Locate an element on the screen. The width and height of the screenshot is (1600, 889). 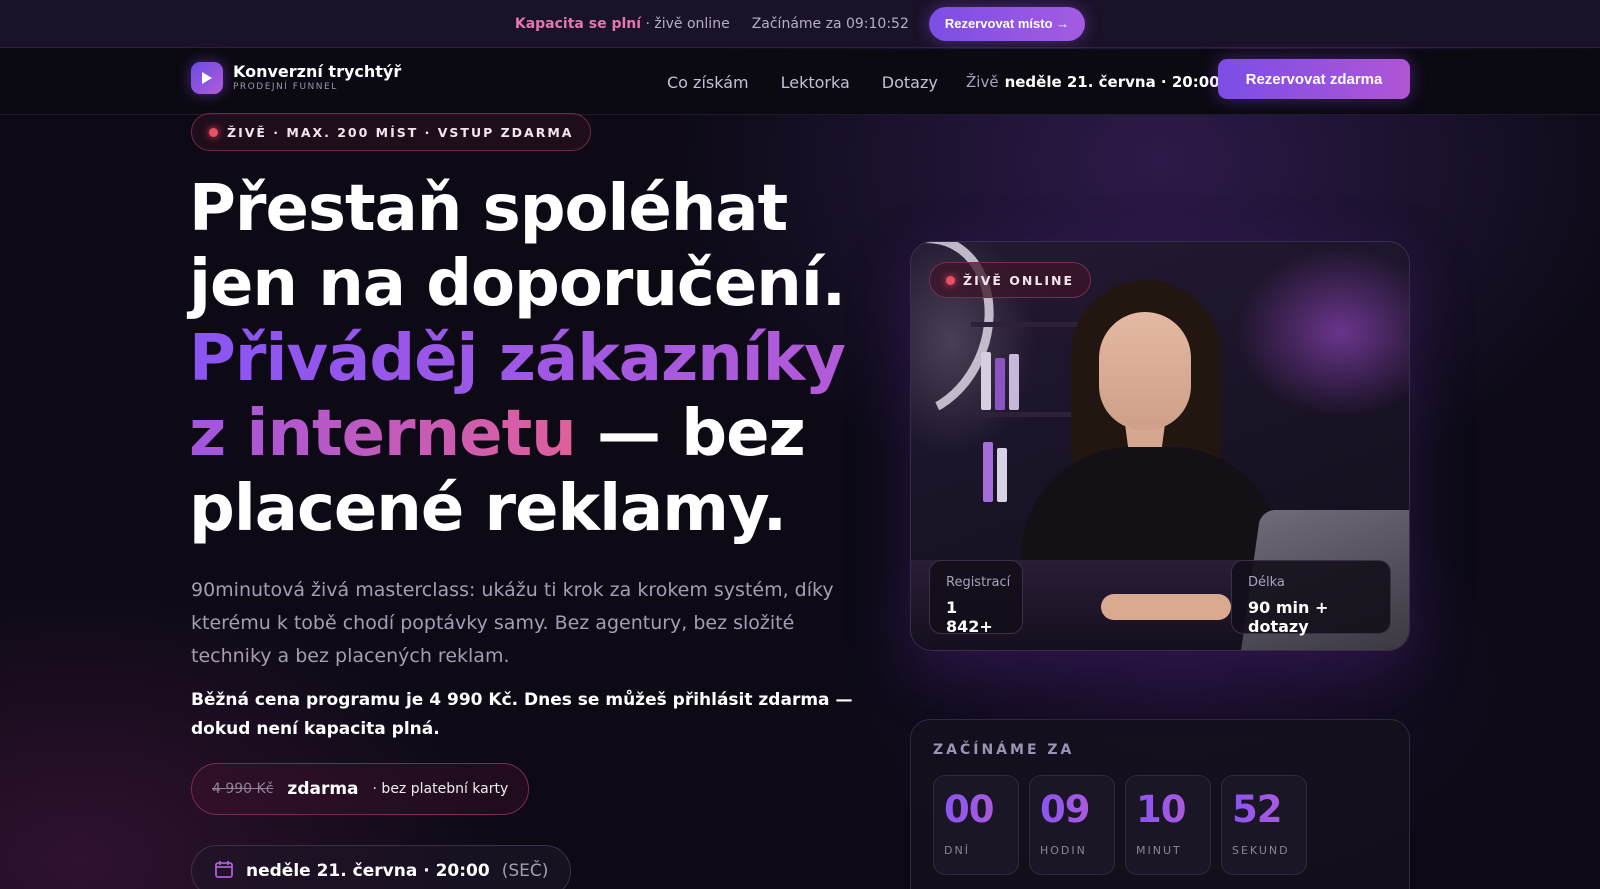
countdown-hours-label: HODIN is located at coordinates (1063, 850).